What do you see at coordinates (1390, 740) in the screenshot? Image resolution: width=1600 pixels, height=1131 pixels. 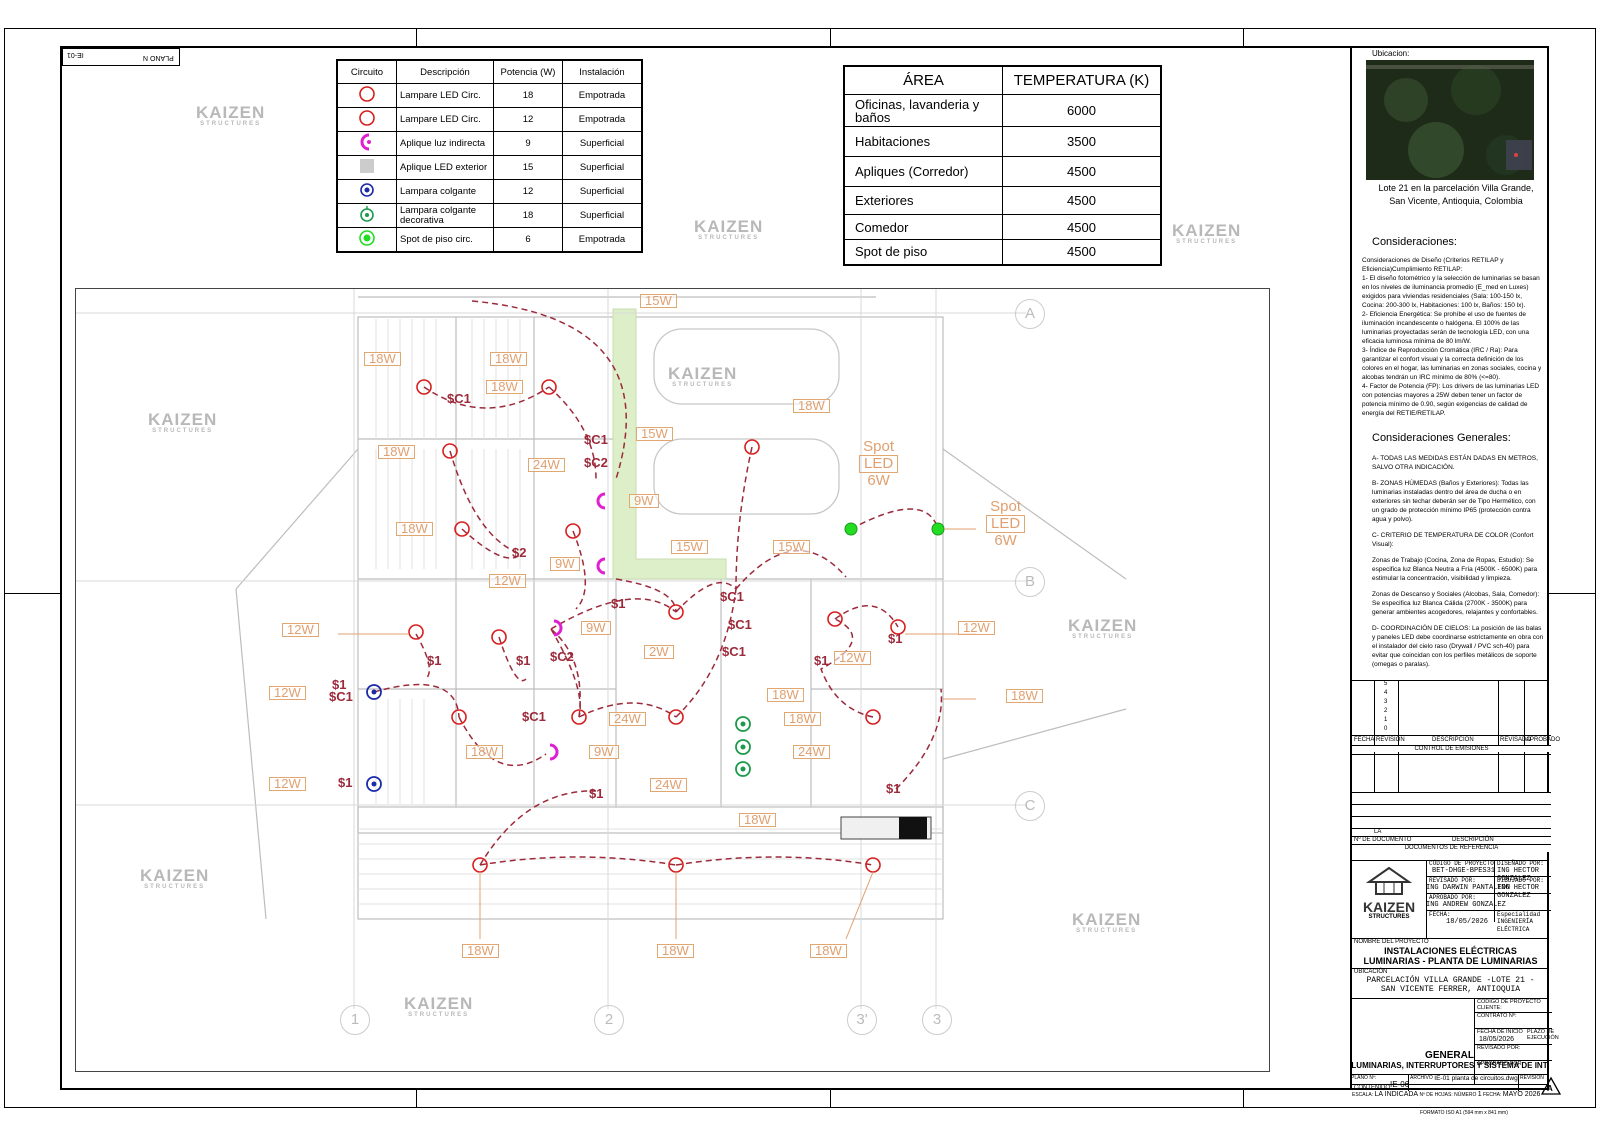 I see `revision-header: REVISIÓN` at bounding box center [1390, 740].